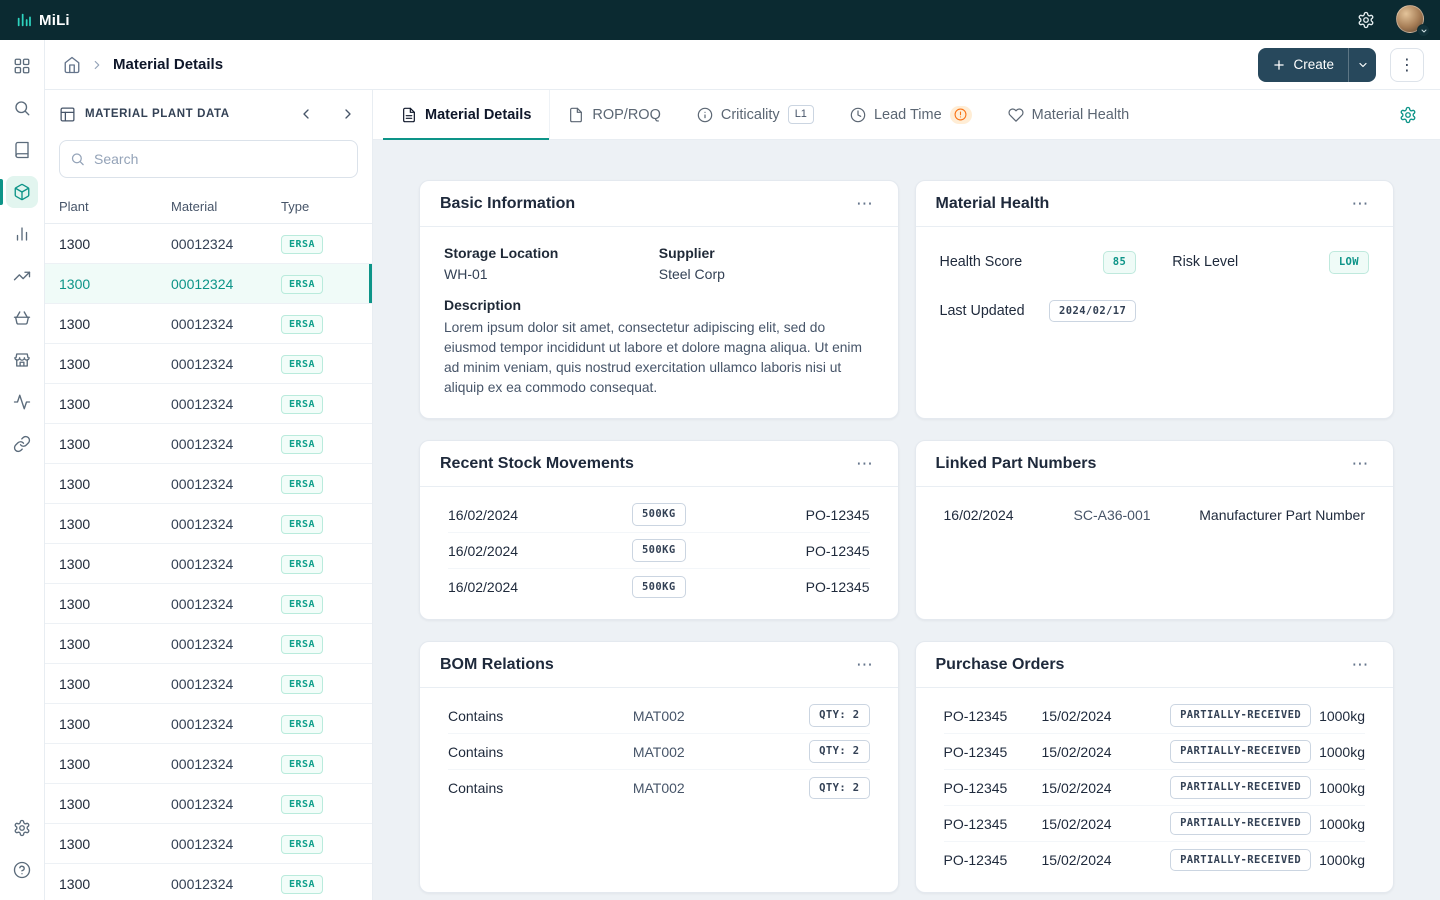 Image resolution: width=1440 pixels, height=900 pixels. I want to click on stat-label: Risk Level, so click(1205, 262).